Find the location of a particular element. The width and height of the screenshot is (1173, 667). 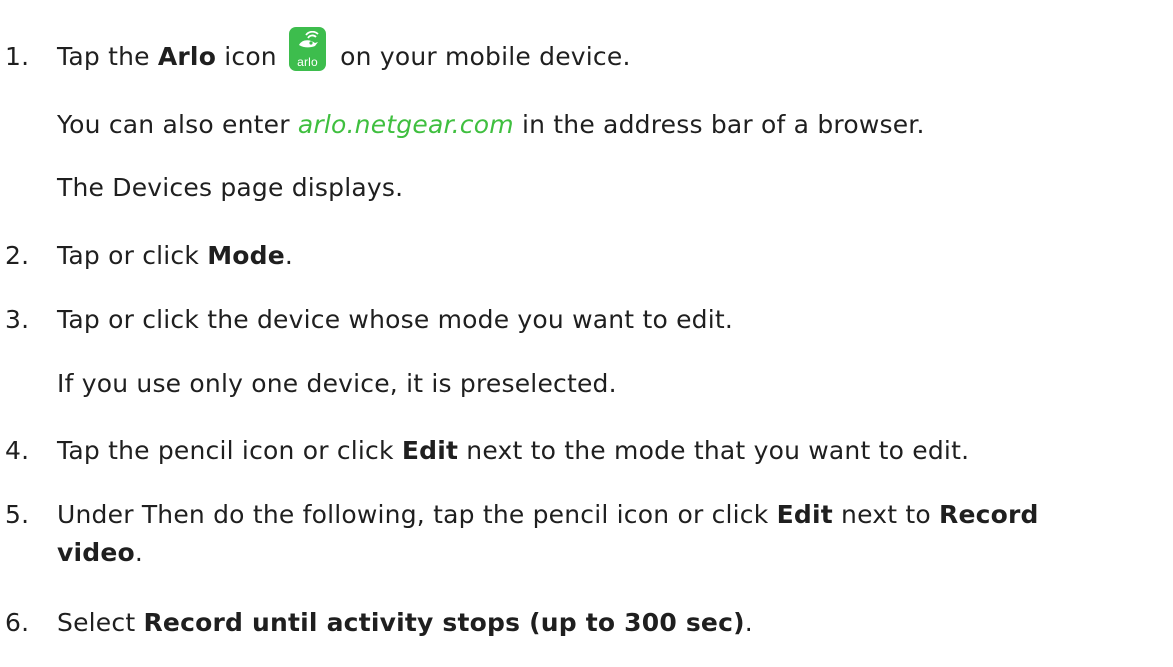

arlo-url-link: arlo.netgear.com is located at coordinates (406, 124).